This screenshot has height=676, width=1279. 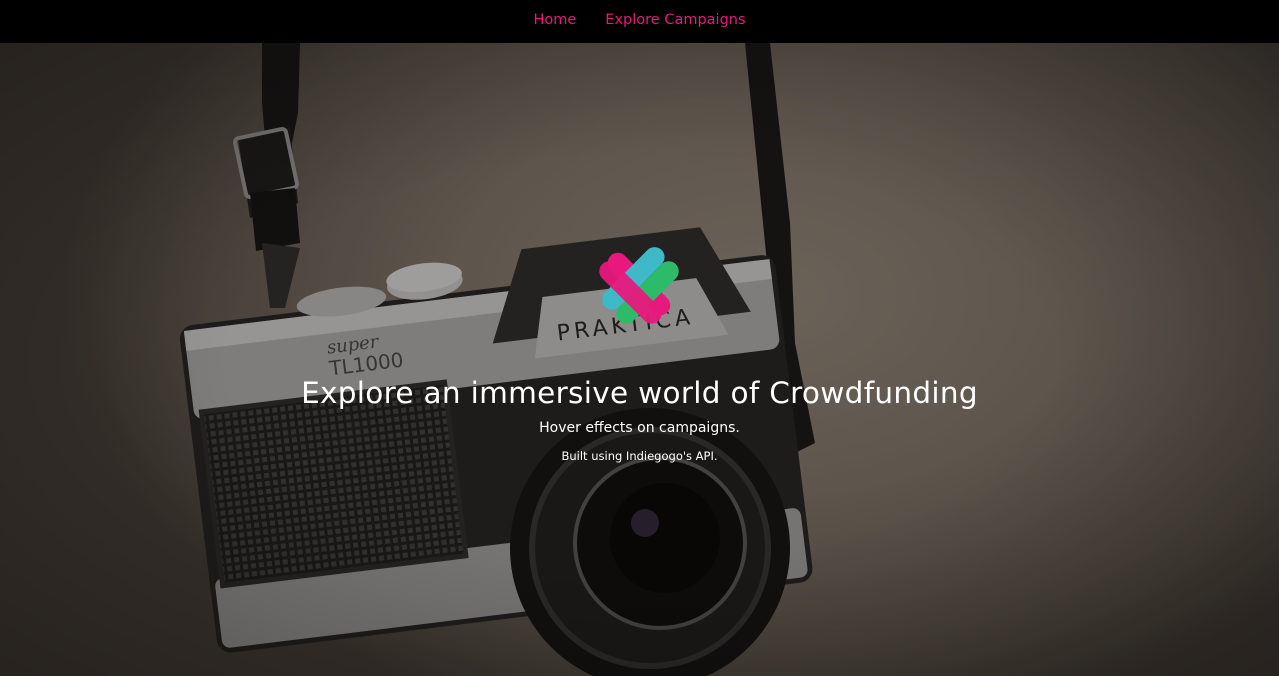 What do you see at coordinates (639, 428) in the screenshot?
I see `hero-subtitle: Hover effects on campaigns.` at bounding box center [639, 428].